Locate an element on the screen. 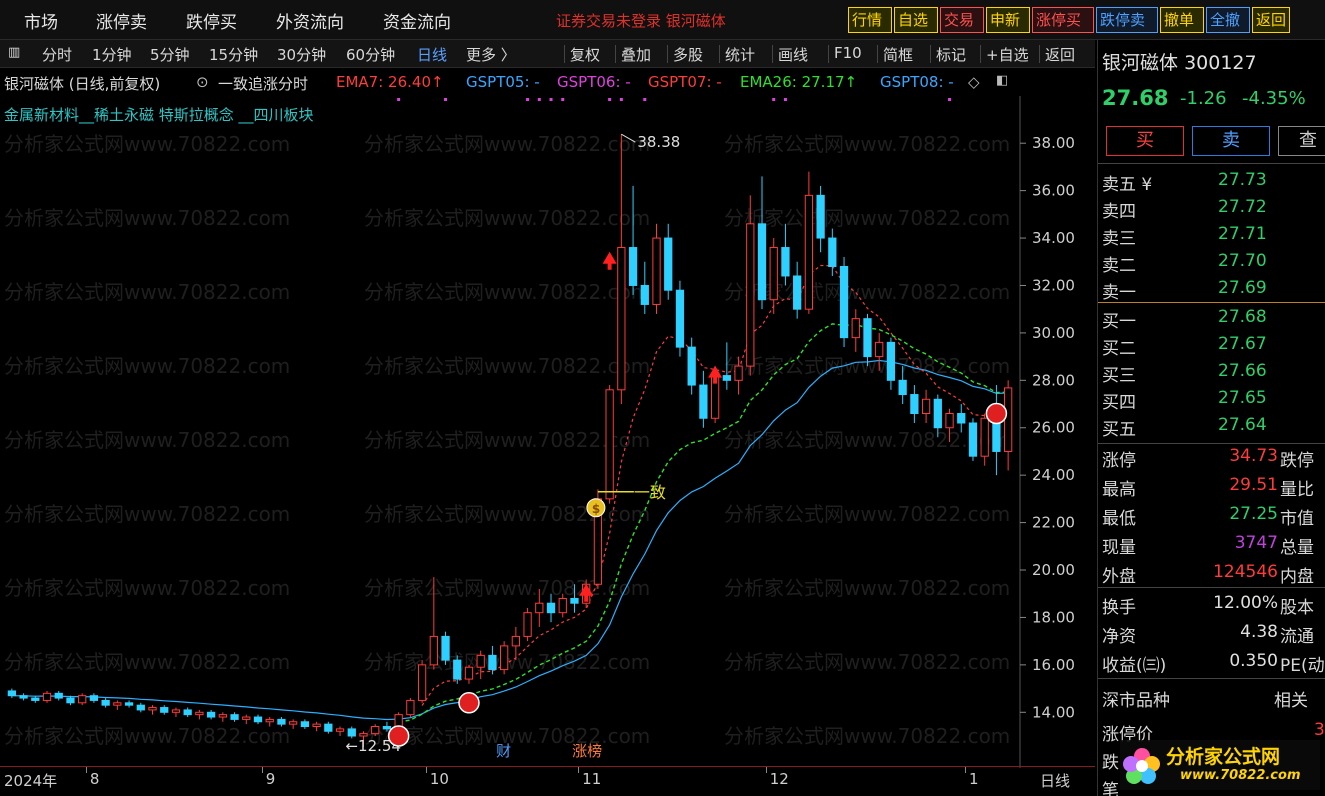 The height and width of the screenshot is (796, 1325). top-button: 交易 is located at coordinates (962, 20).